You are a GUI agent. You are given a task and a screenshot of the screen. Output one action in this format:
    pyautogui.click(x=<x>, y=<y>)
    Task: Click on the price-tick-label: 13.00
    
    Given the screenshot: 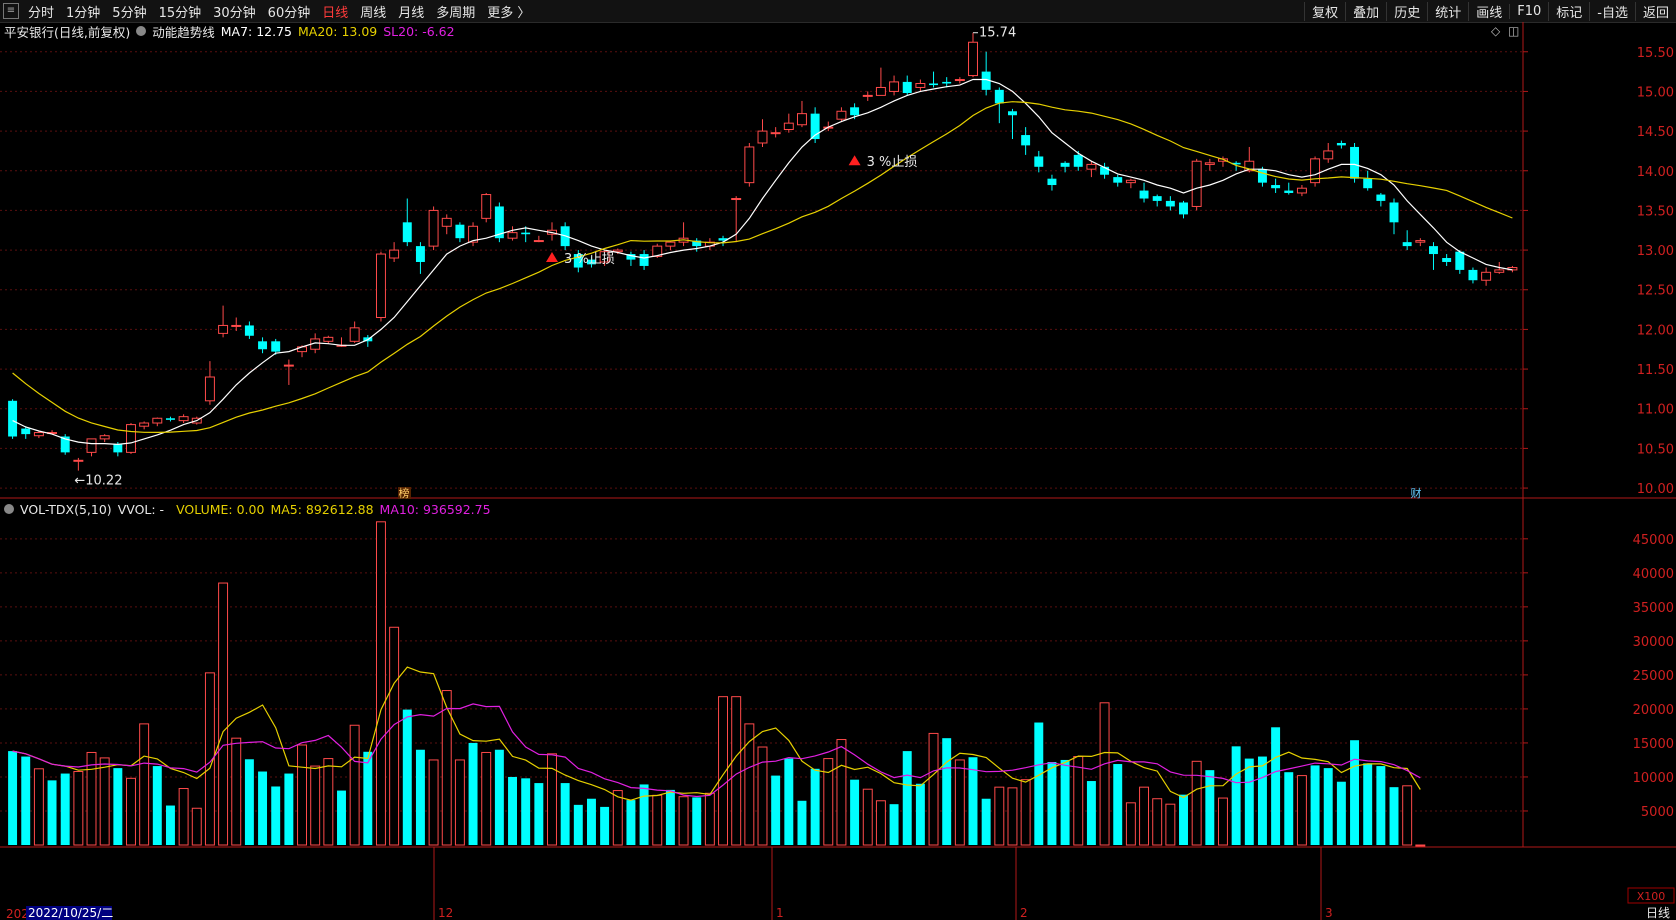 What is the action you would take?
    pyautogui.click(x=1655, y=251)
    